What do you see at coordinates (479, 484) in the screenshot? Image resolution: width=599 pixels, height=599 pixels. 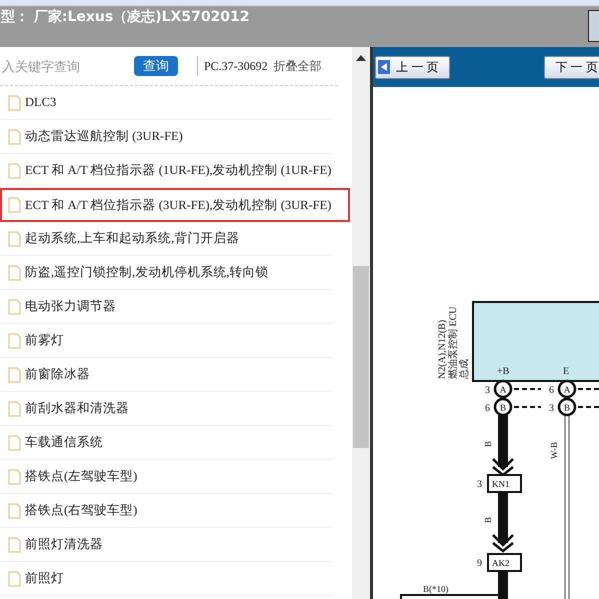 I see `connector-number: 3` at bounding box center [479, 484].